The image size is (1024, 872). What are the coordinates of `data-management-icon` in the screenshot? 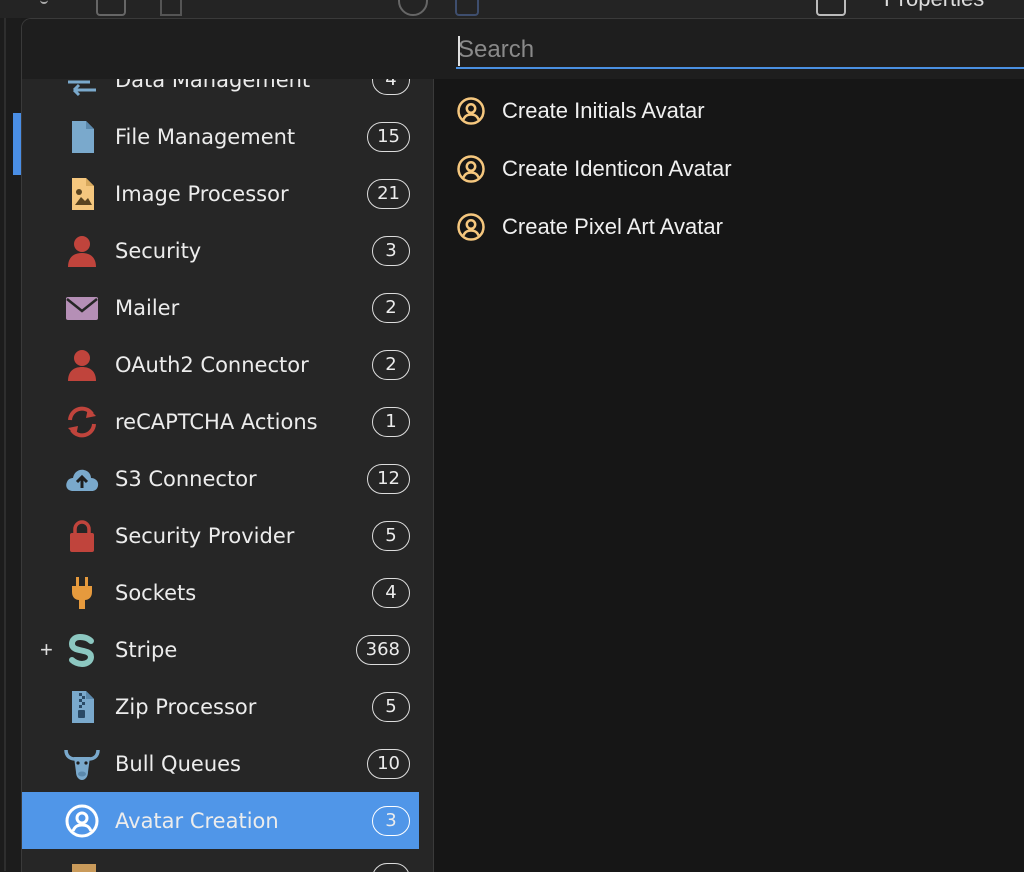 It's located at (82, 88).